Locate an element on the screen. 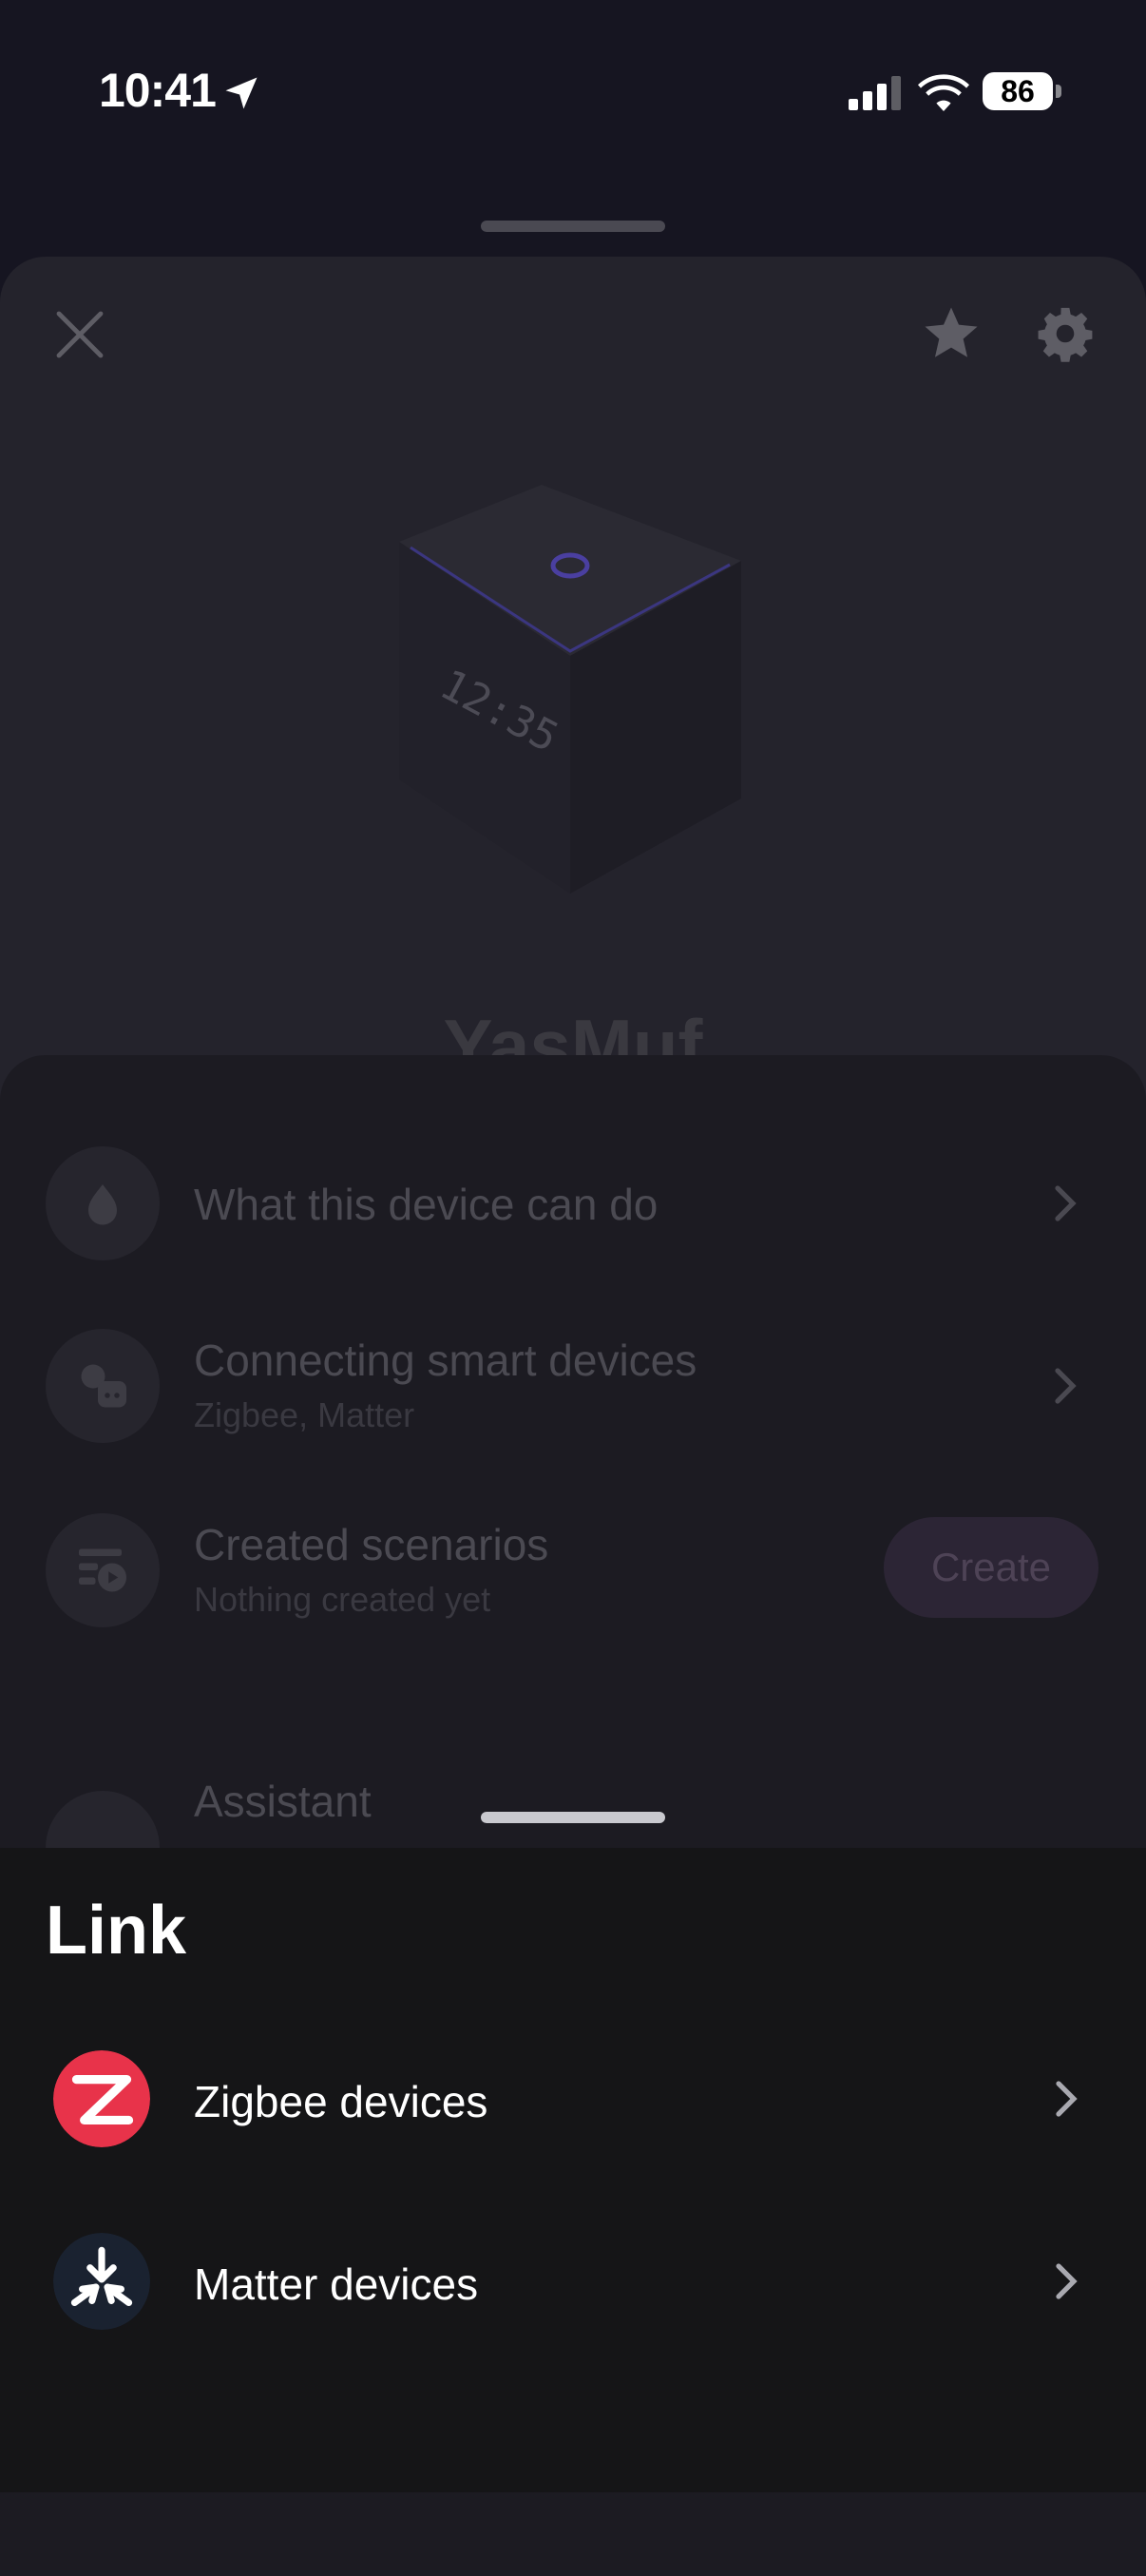  assistant-title: Assistant is located at coordinates (283, 1802).